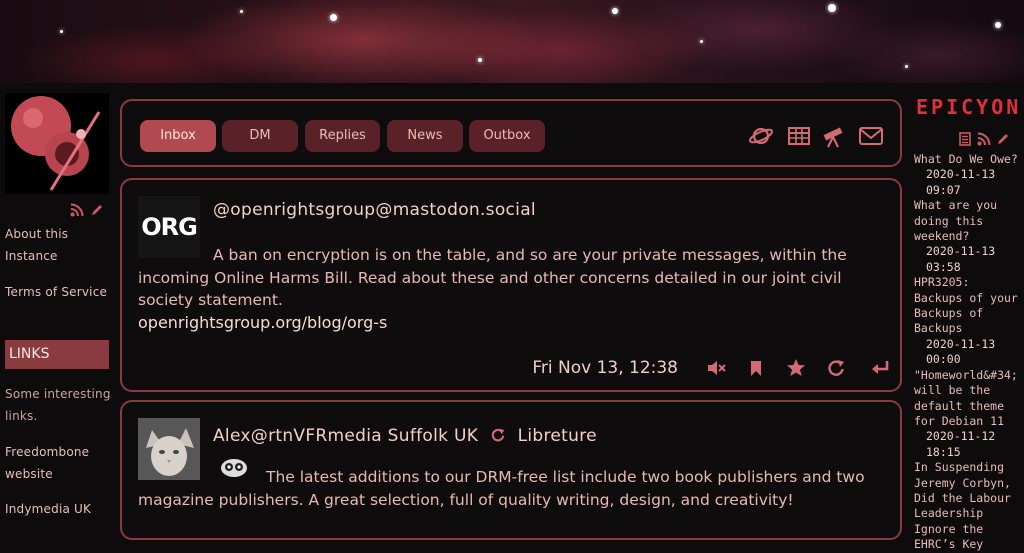 The height and width of the screenshot is (553, 1024). What do you see at coordinates (374, 210) in the screenshot?
I see `post-author: @openrightsgroup@mastodon.social` at bounding box center [374, 210].